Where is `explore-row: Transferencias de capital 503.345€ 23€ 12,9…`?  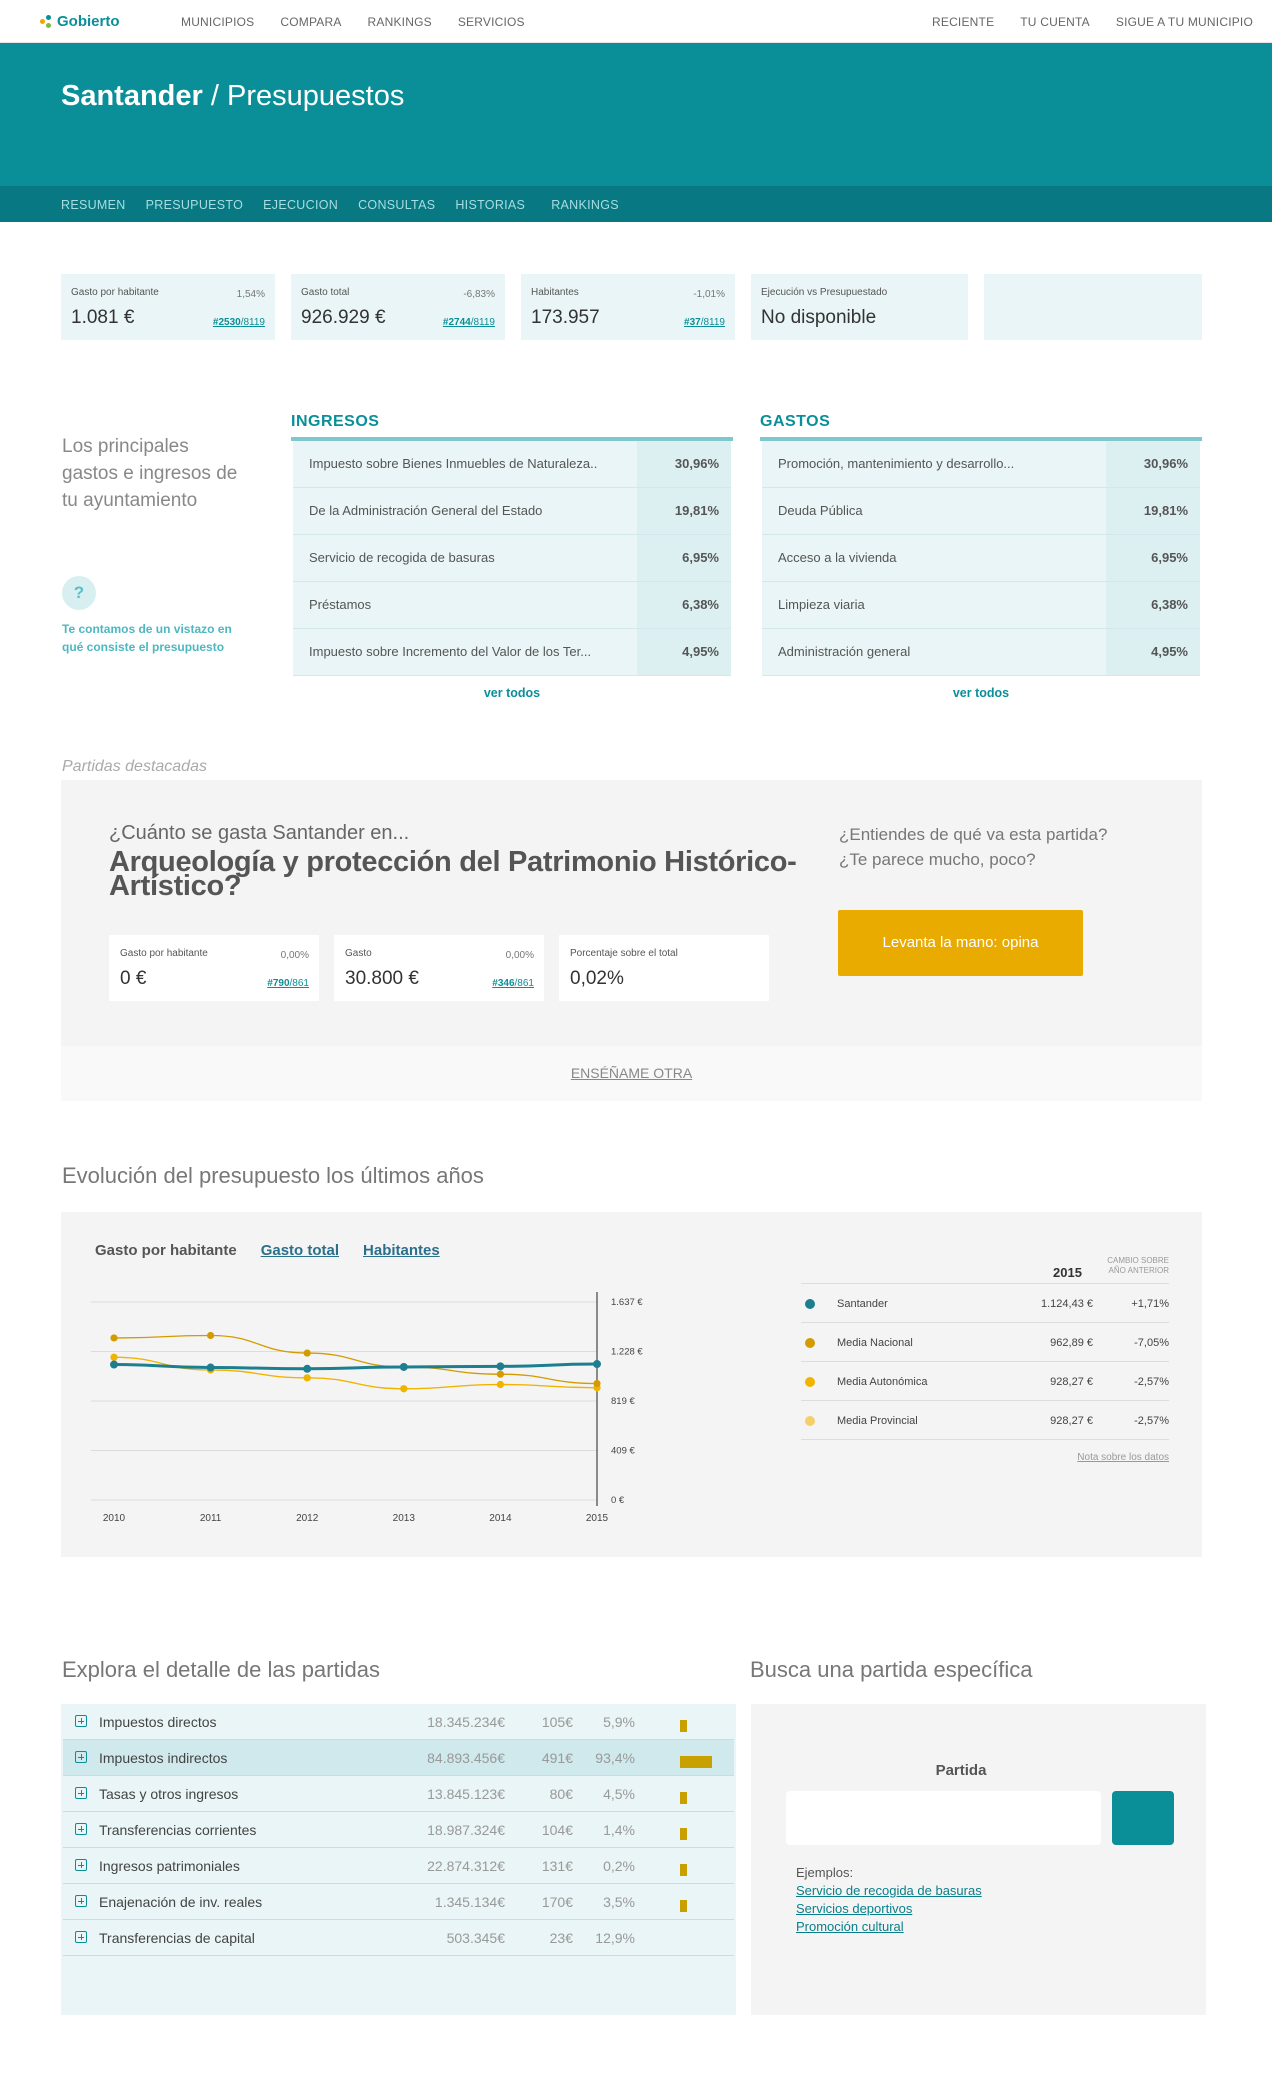
explore-row: Transferencias de capital 503.345€ 23€ 12,9… is located at coordinates (398, 1938).